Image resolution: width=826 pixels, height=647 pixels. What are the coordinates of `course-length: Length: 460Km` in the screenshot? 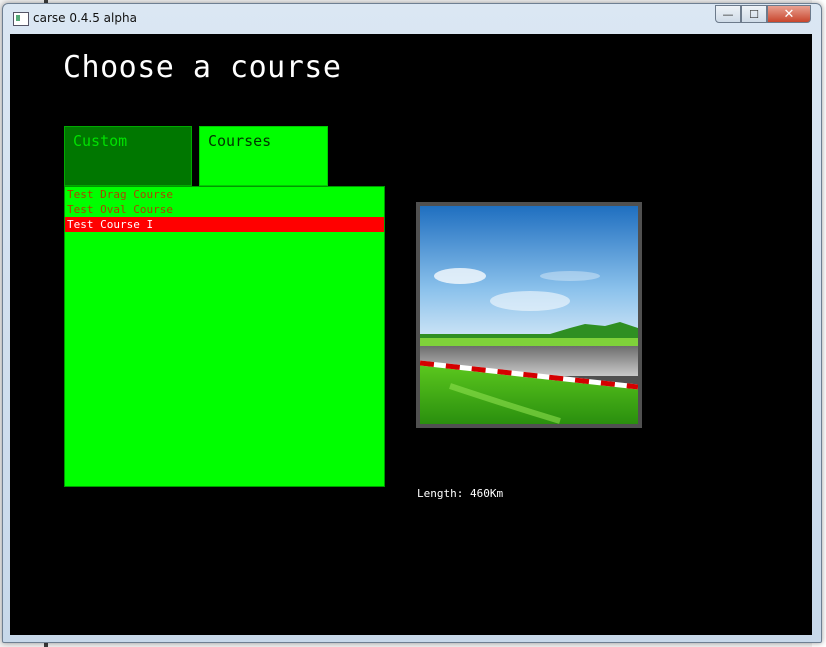 It's located at (460, 493).